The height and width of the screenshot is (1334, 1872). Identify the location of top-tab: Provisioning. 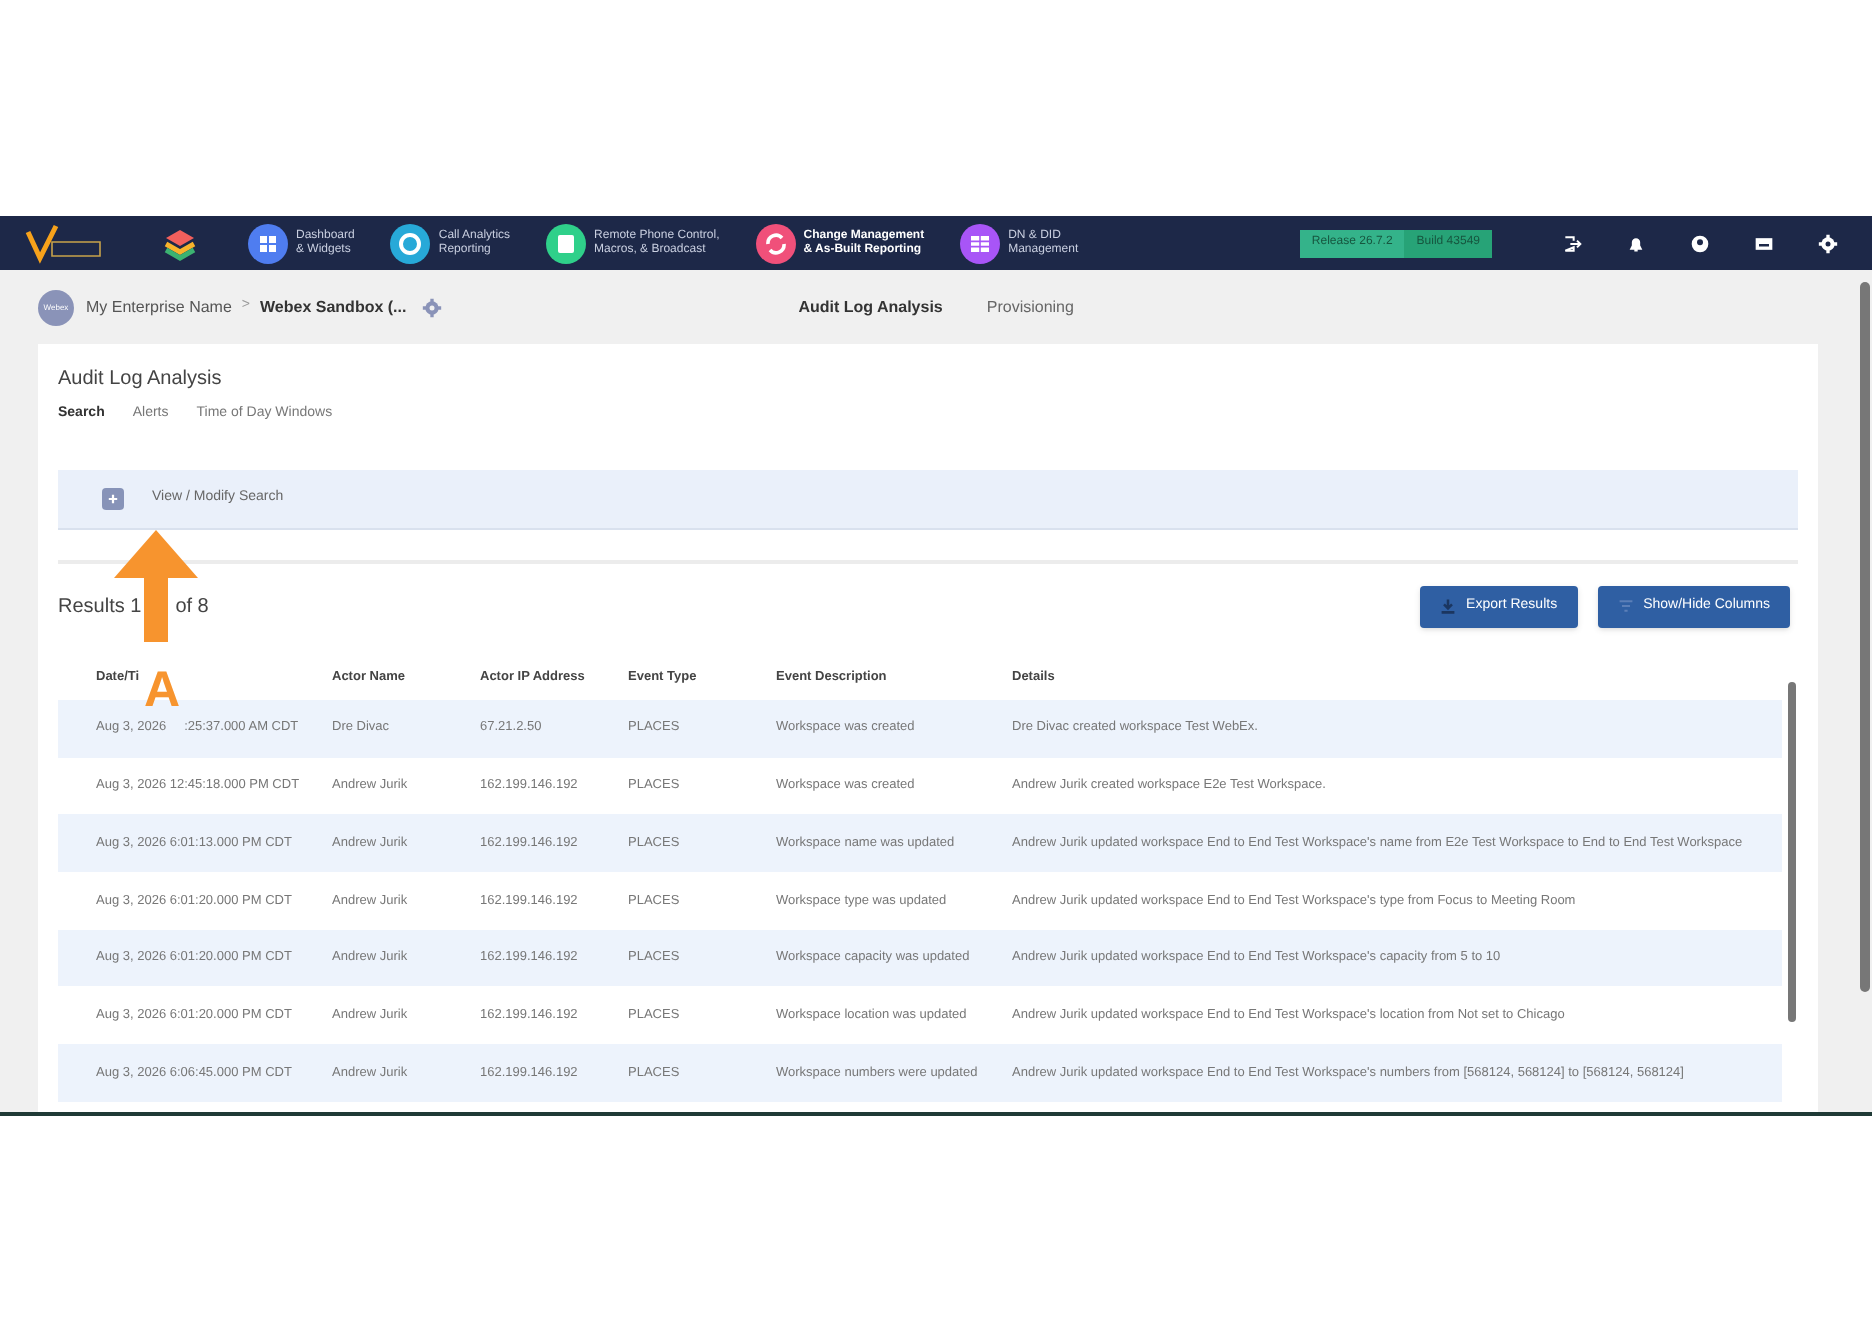
(1030, 307).